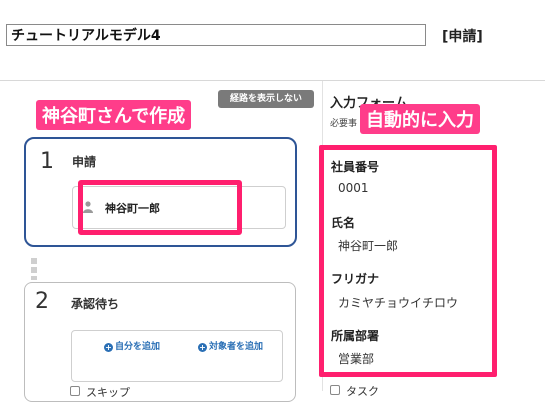 This screenshot has height=402, width=545. Describe the element at coordinates (177, 356) in the screenshot. I see `add-approver-box: + 自分を追加 + 対象者を追加` at that location.